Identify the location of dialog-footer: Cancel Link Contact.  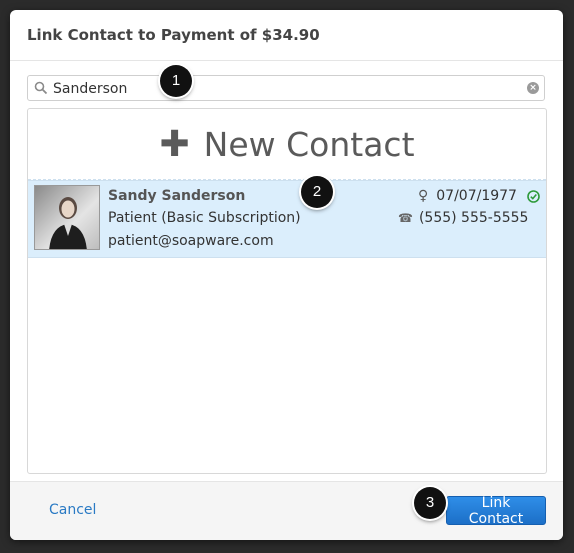
(286, 510).